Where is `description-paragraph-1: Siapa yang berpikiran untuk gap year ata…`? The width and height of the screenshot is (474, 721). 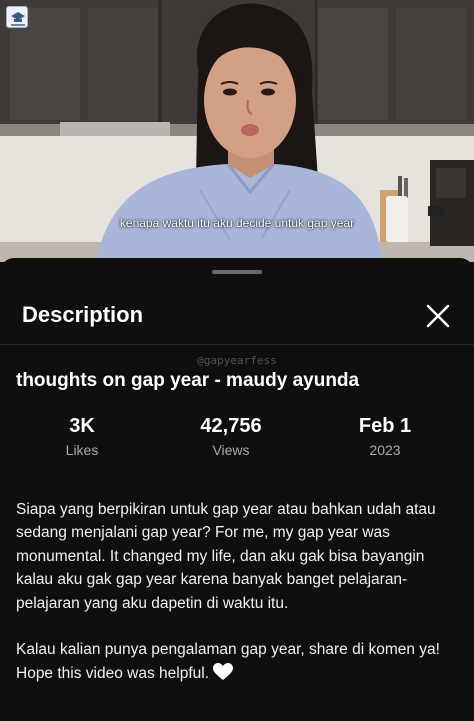 description-paragraph-1: Siapa yang berpikiran untuk gap year ata… is located at coordinates (226, 556).